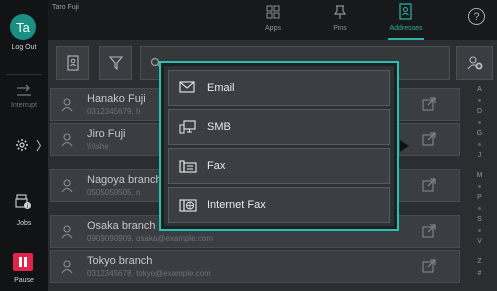 This screenshot has height=291, width=497. What do you see at coordinates (279, 127) in the screenshot?
I see `menu-item-smb: SMB` at bounding box center [279, 127].